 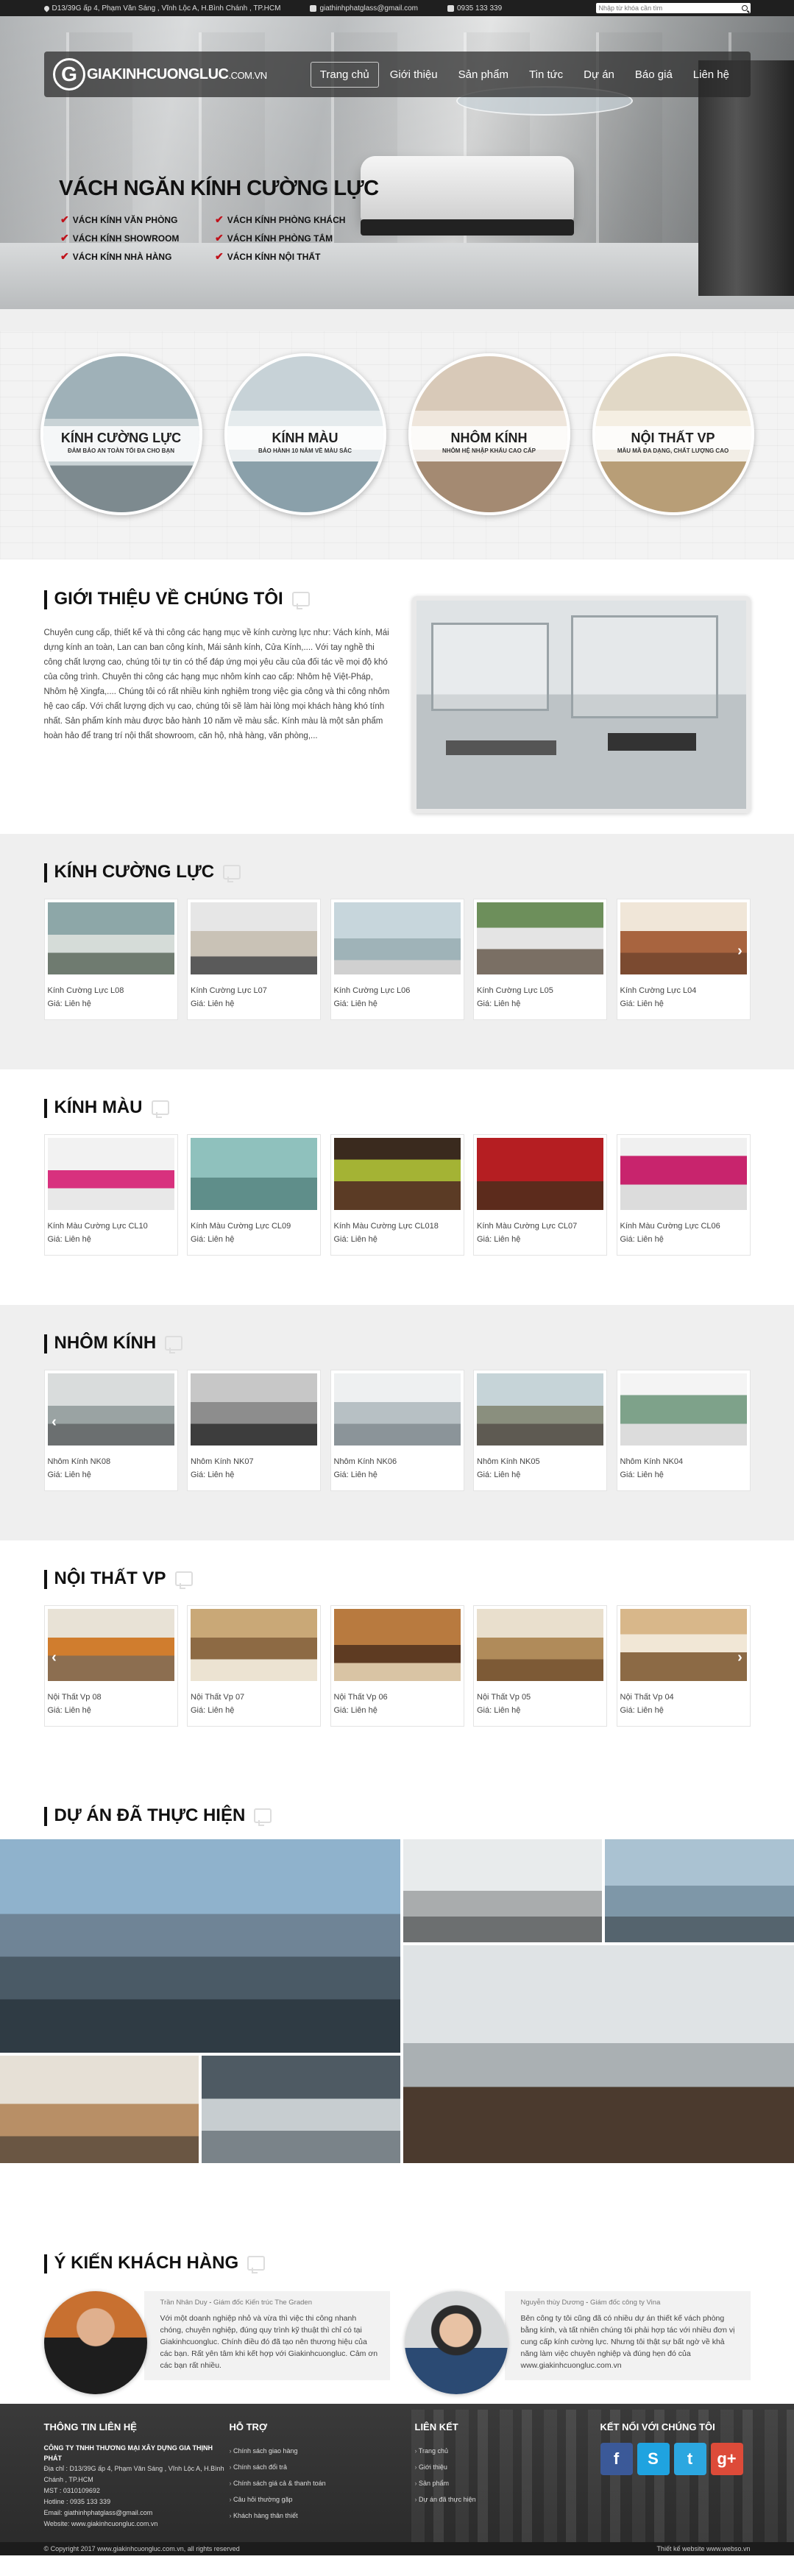 I want to click on product-card: Nhôm Kính NK05 Giá: Liên hệ, so click(x=540, y=1430).